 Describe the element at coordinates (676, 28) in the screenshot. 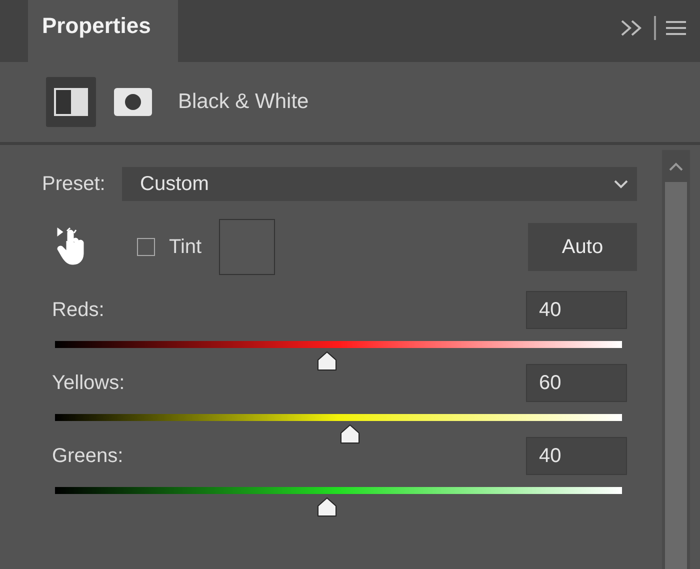

I see `menu-icon` at that location.